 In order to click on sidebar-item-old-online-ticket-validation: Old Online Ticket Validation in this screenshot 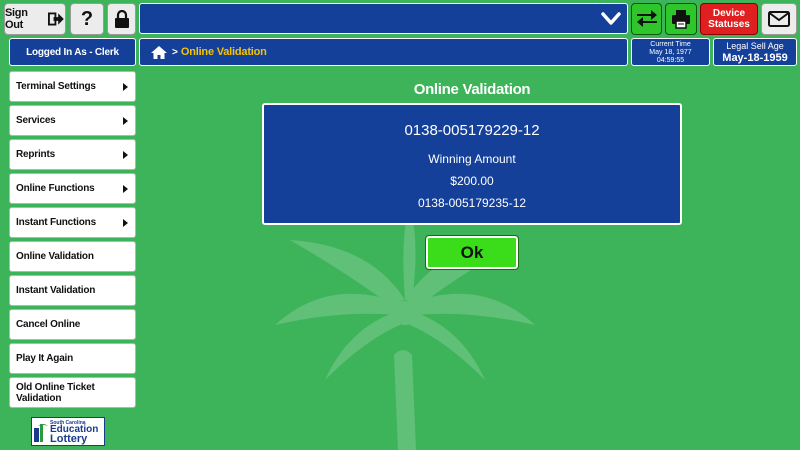, I will do `click(72, 392)`.